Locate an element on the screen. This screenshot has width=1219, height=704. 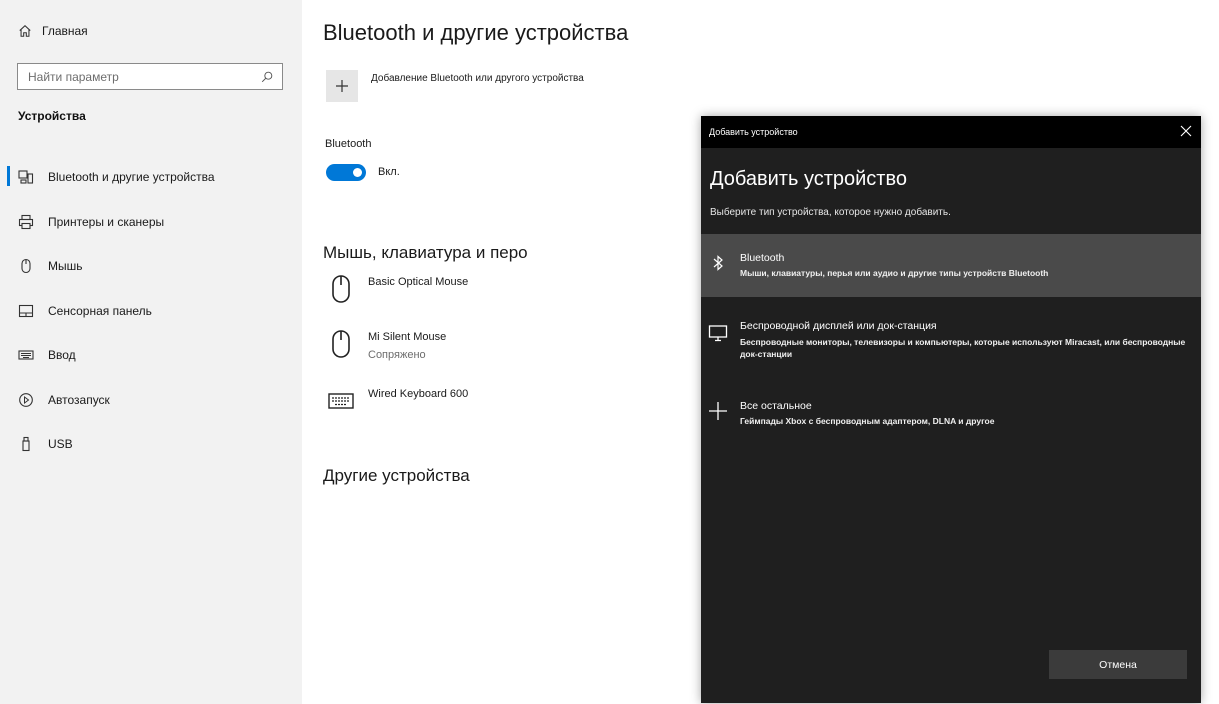
bluetooth-label: Bluetooth is located at coordinates (348, 144).